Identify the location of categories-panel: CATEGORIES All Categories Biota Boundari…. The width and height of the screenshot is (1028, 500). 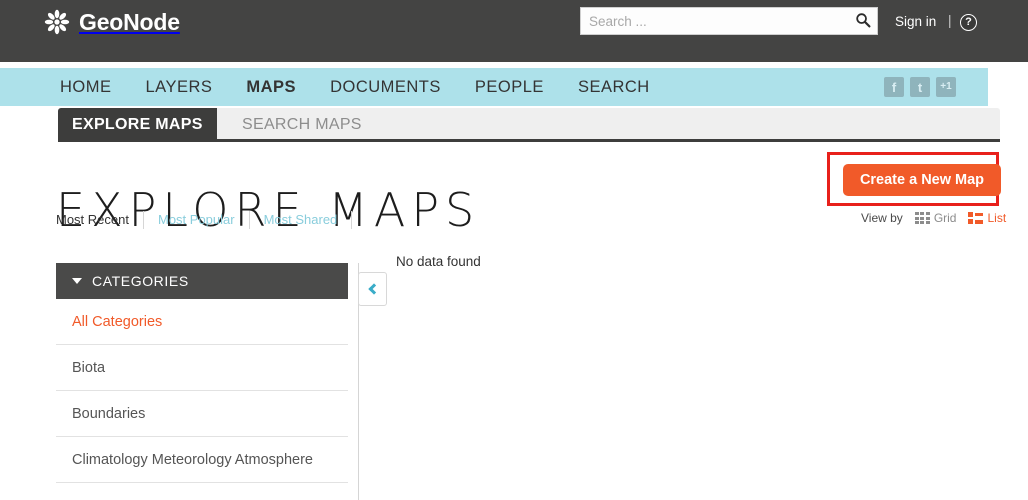
(202, 373).